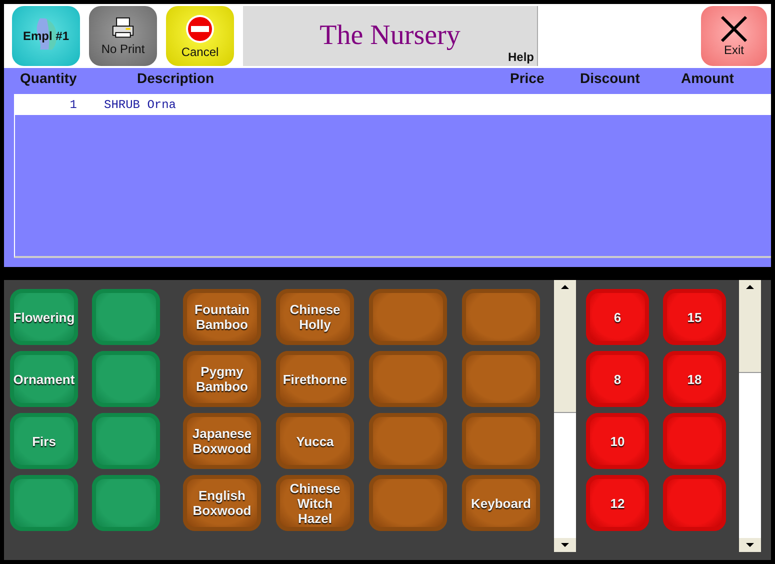 The image size is (775, 564). I want to click on key-button: 15, so click(694, 317).